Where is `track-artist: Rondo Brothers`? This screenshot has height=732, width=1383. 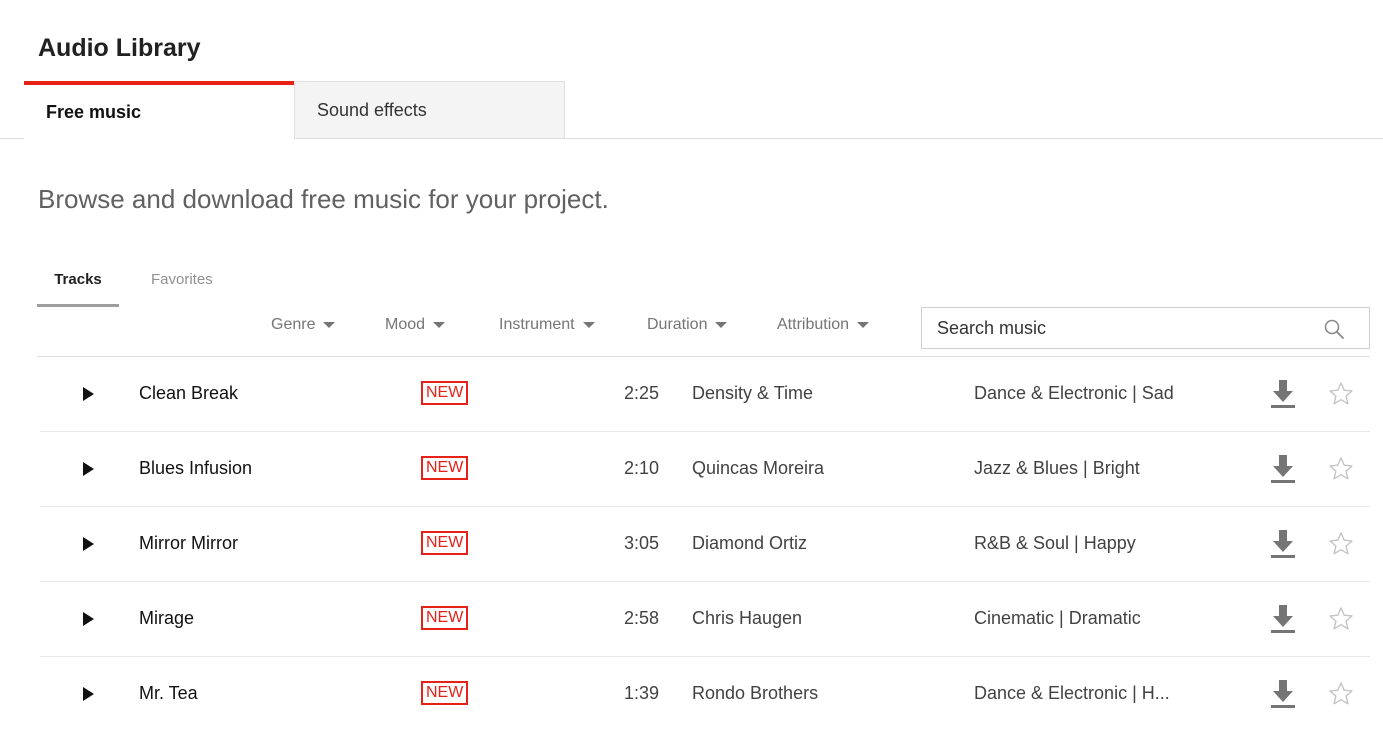
track-artist: Rondo Brothers is located at coordinates (755, 693).